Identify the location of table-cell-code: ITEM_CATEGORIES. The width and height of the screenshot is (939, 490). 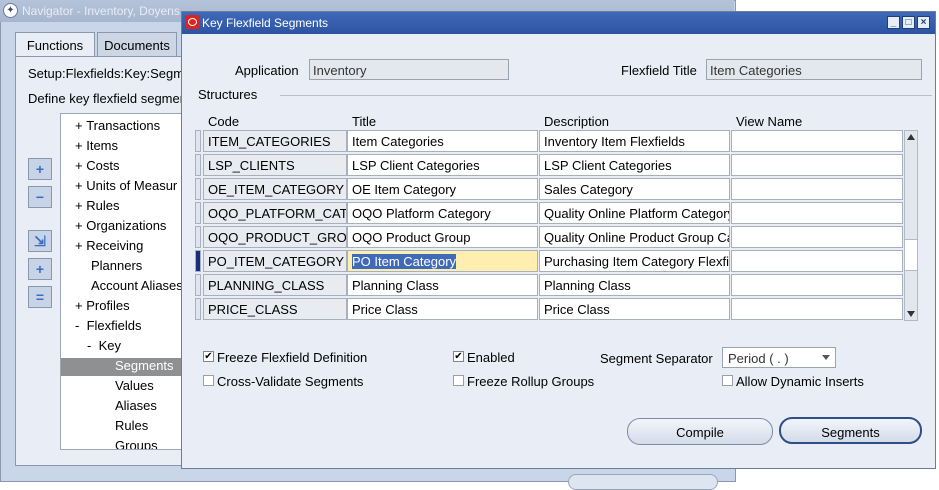
(275, 141).